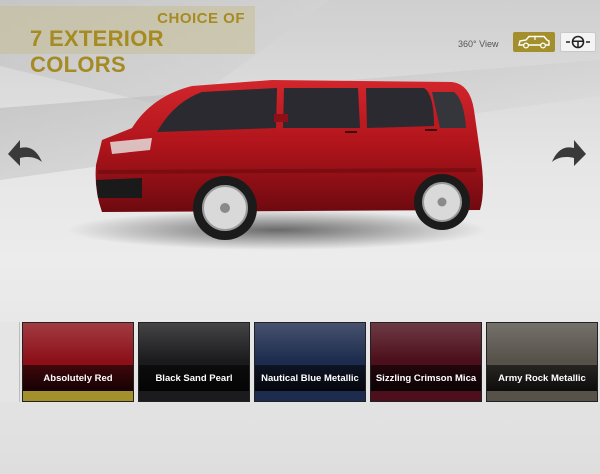  I want to click on color-swatch: Sizzling Crimson Mica, so click(426, 362).